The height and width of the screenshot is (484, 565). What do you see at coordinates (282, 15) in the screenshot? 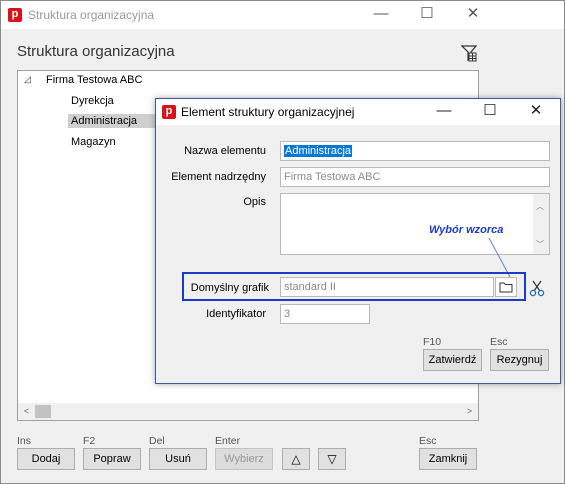
I see `title-bar: p Struktura organizacyjna — ☐ ✕` at bounding box center [282, 15].